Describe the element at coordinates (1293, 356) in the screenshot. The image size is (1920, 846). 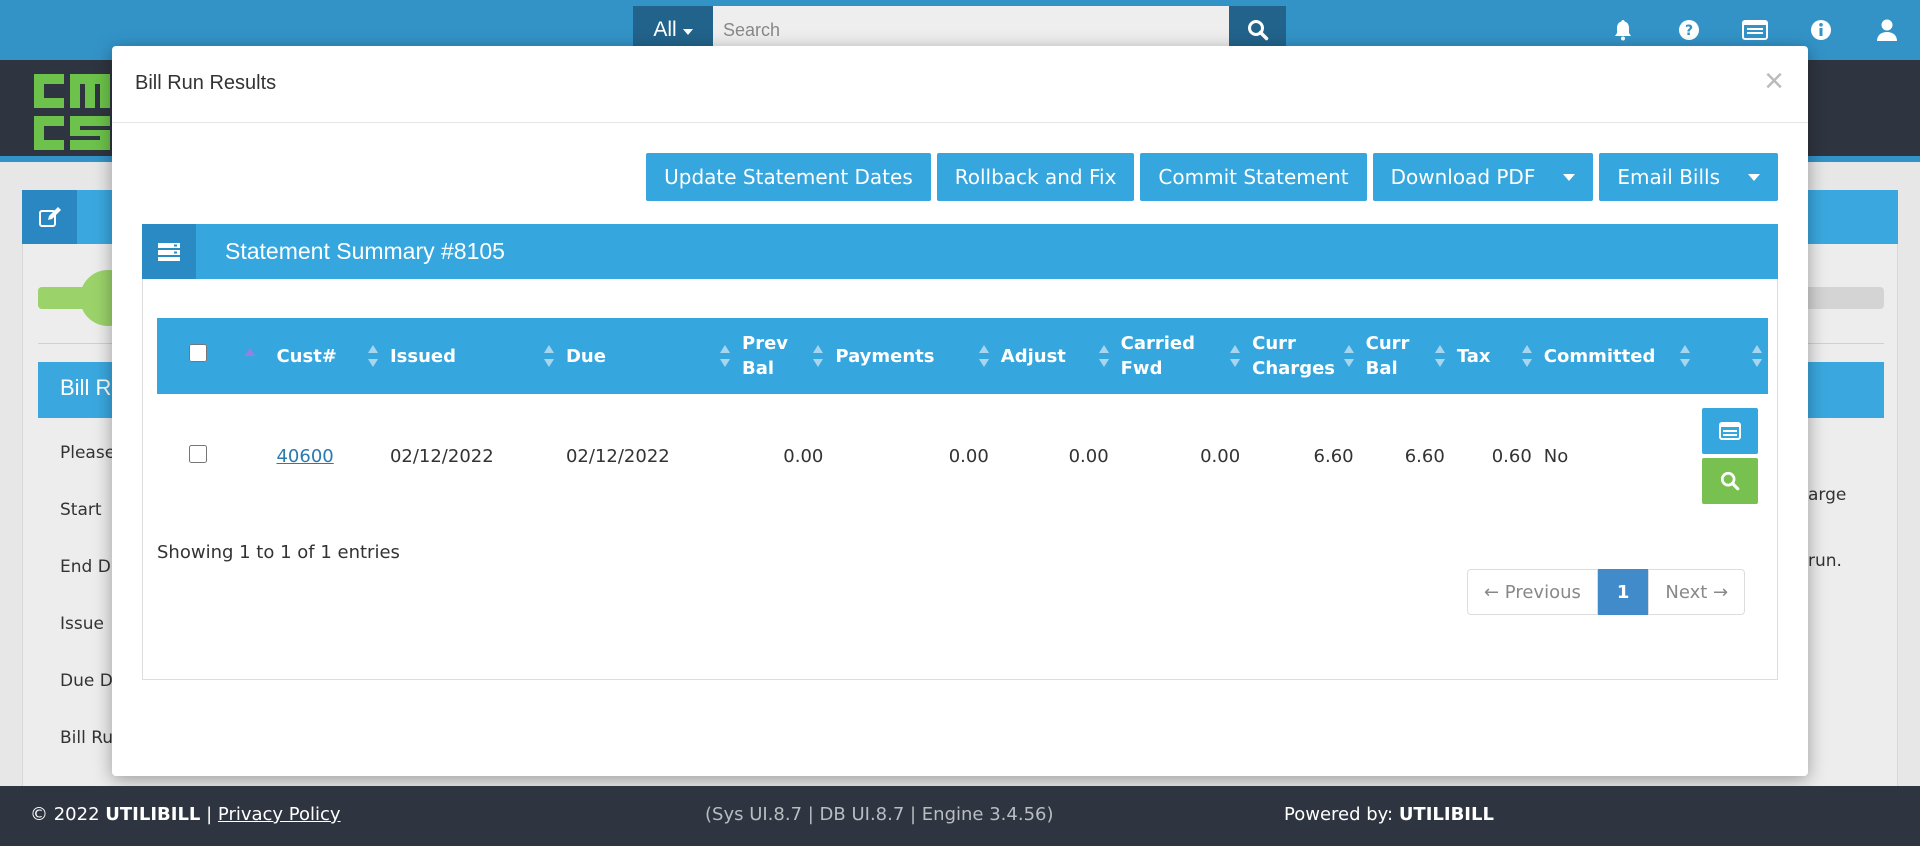
I see `column-label: Curr Charges` at that location.